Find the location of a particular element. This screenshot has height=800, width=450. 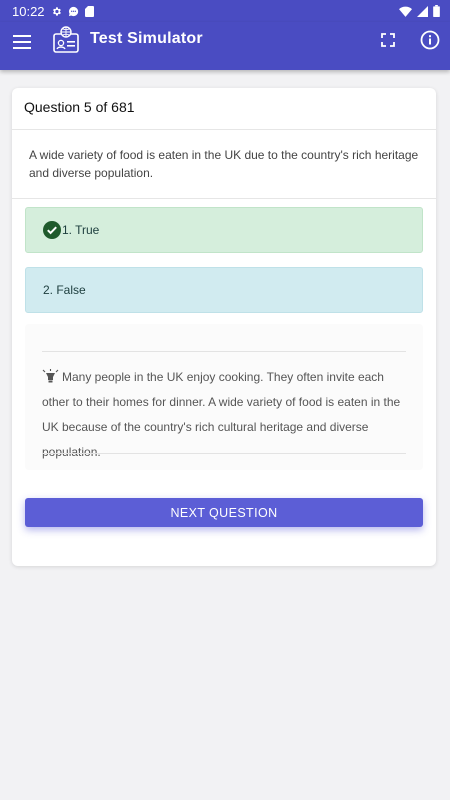

chat-bubble-icon is located at coordinates (73, 11).